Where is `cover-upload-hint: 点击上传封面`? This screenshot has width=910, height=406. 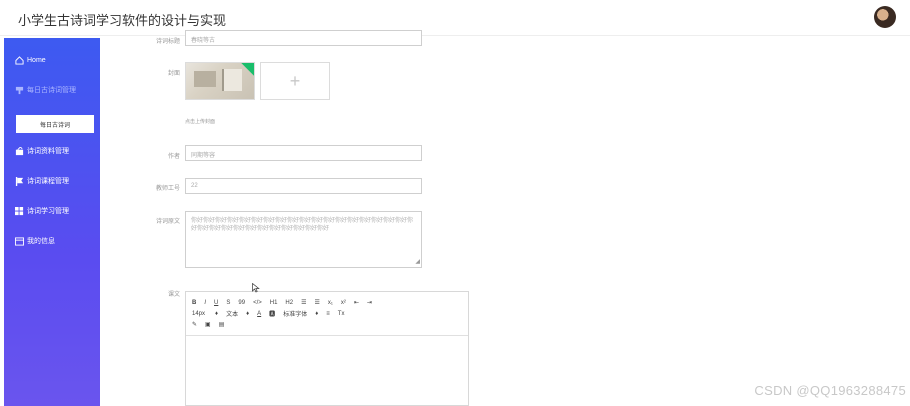 cover-upload-hint: 点击上传封面 is located at coordinates (200, 122).